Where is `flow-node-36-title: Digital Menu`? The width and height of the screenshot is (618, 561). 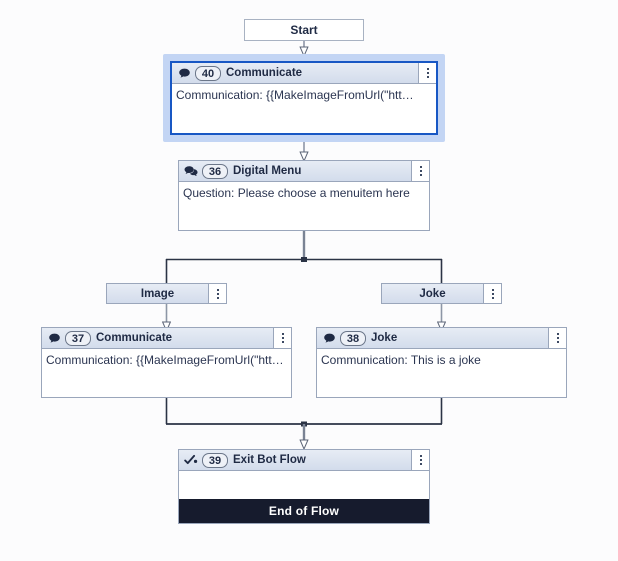 flow-node-36-title: Digital Menu is located at coordinates (267, 171).